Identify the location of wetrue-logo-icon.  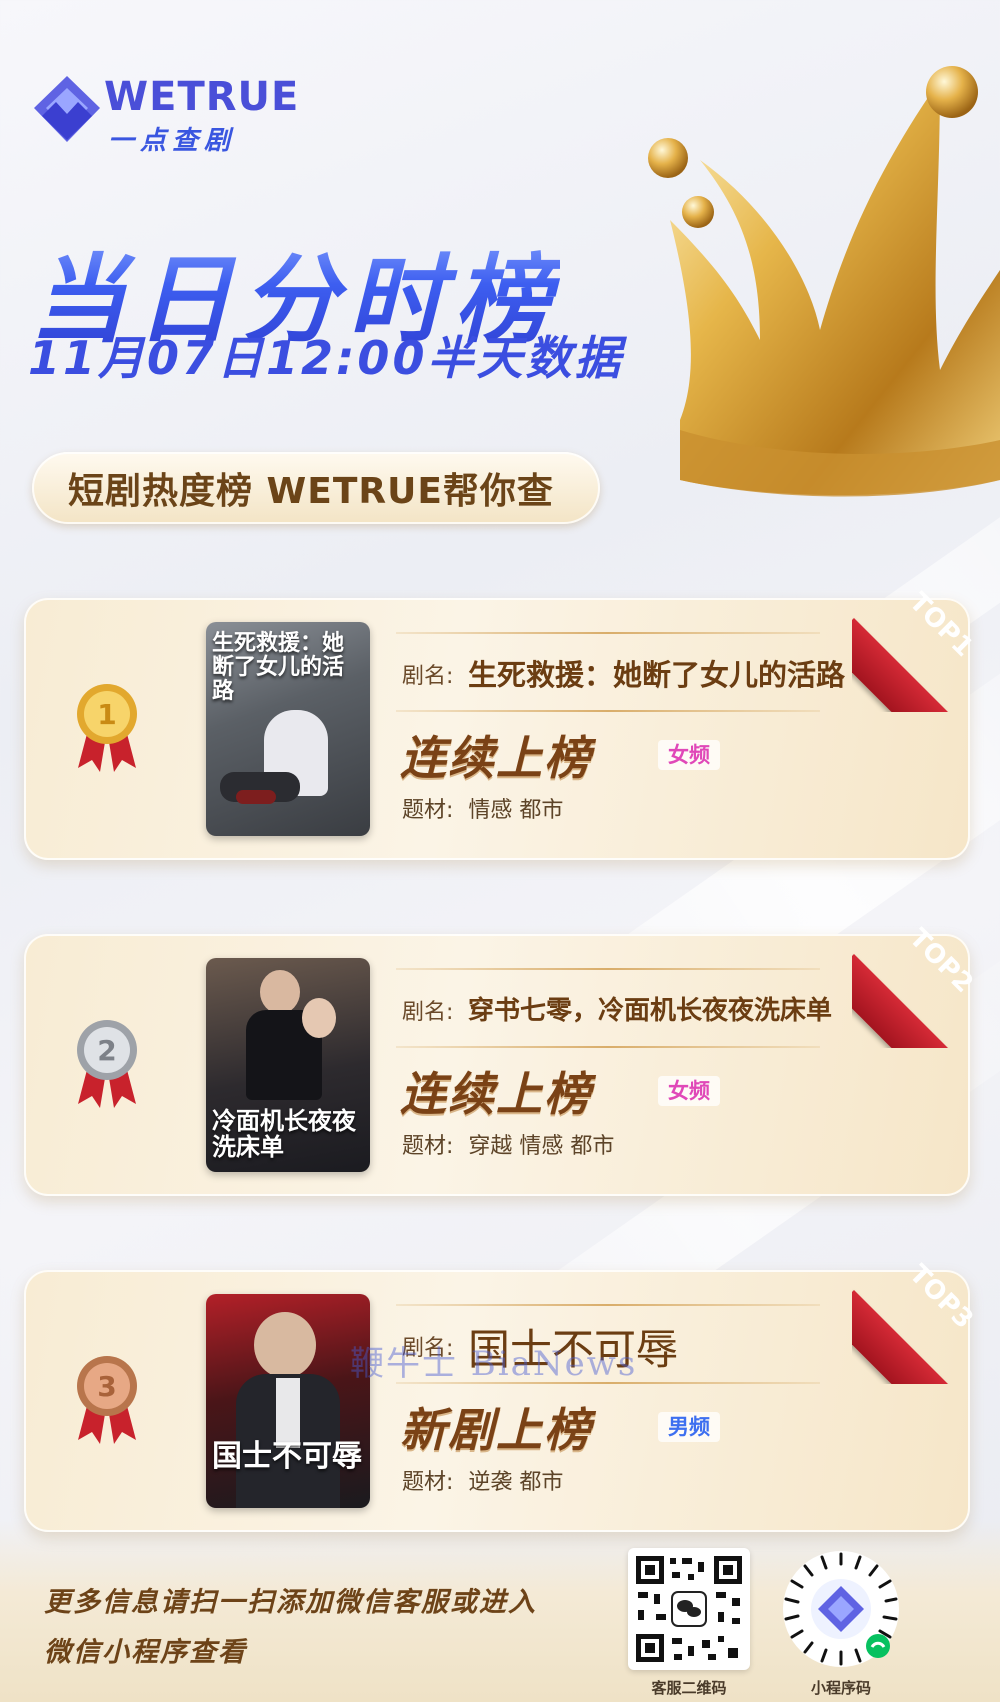
(67, 109).